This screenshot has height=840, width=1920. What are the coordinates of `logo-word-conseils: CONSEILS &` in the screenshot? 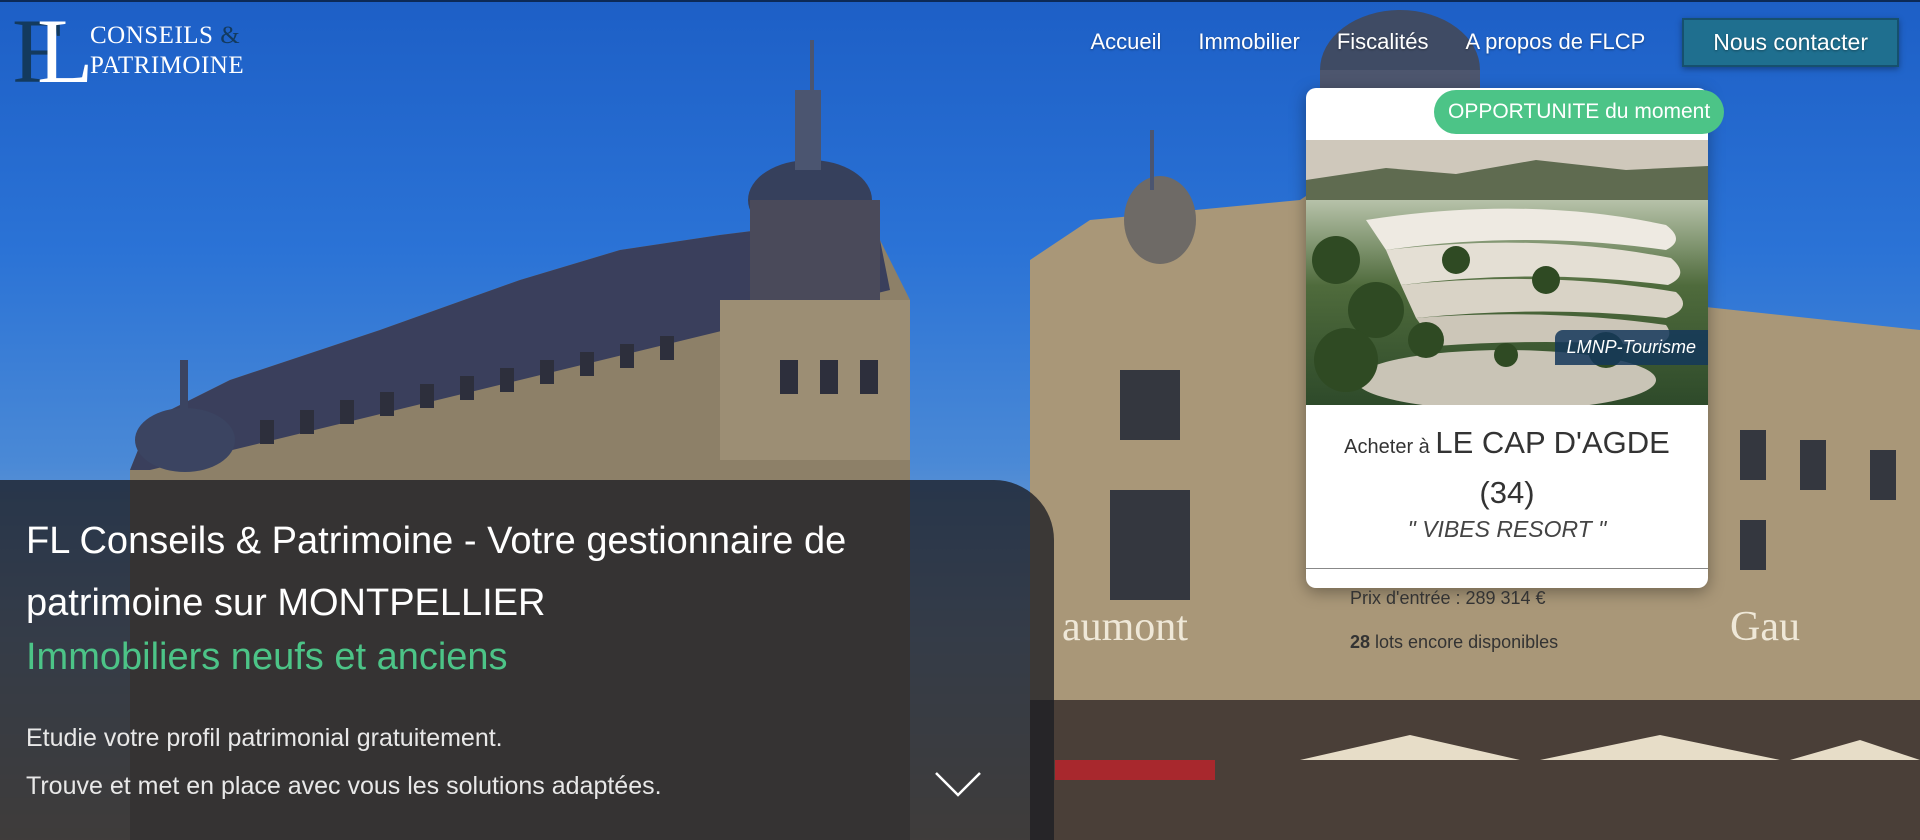 It's located at (165, 35).